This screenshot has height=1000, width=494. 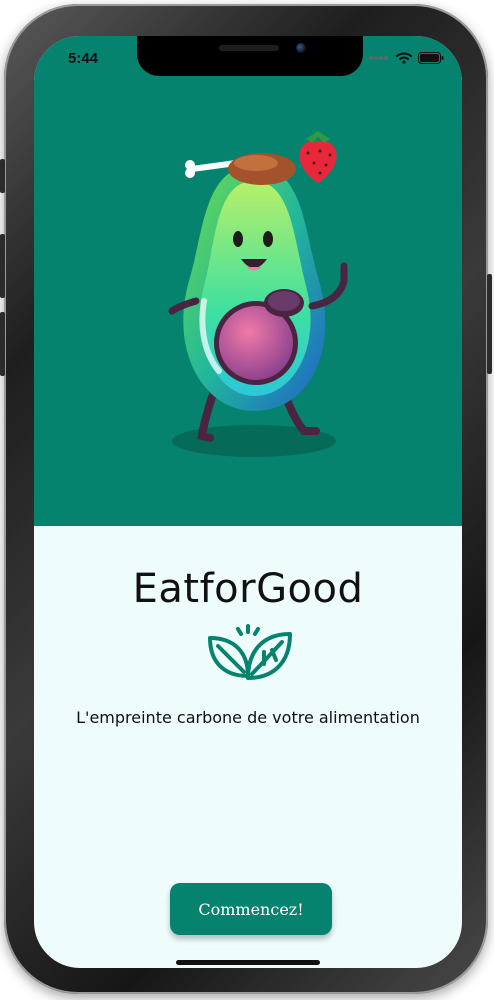 I want to click on wifi-icon, so click(x=404, y=58).